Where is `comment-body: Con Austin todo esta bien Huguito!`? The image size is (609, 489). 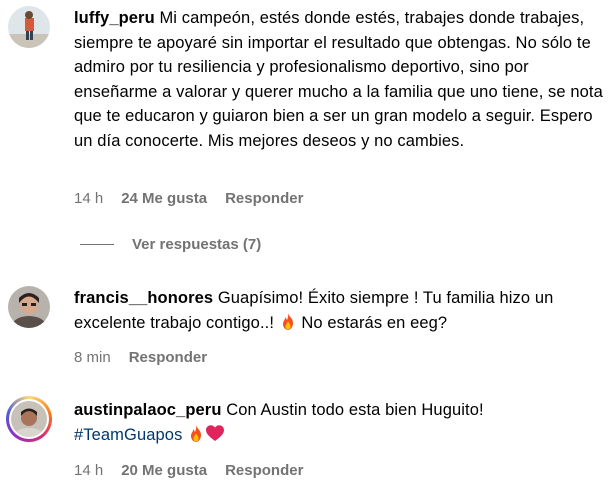 comment-body: Con Austin todo esta bien Huguito! is located at coordinates (355, 410).